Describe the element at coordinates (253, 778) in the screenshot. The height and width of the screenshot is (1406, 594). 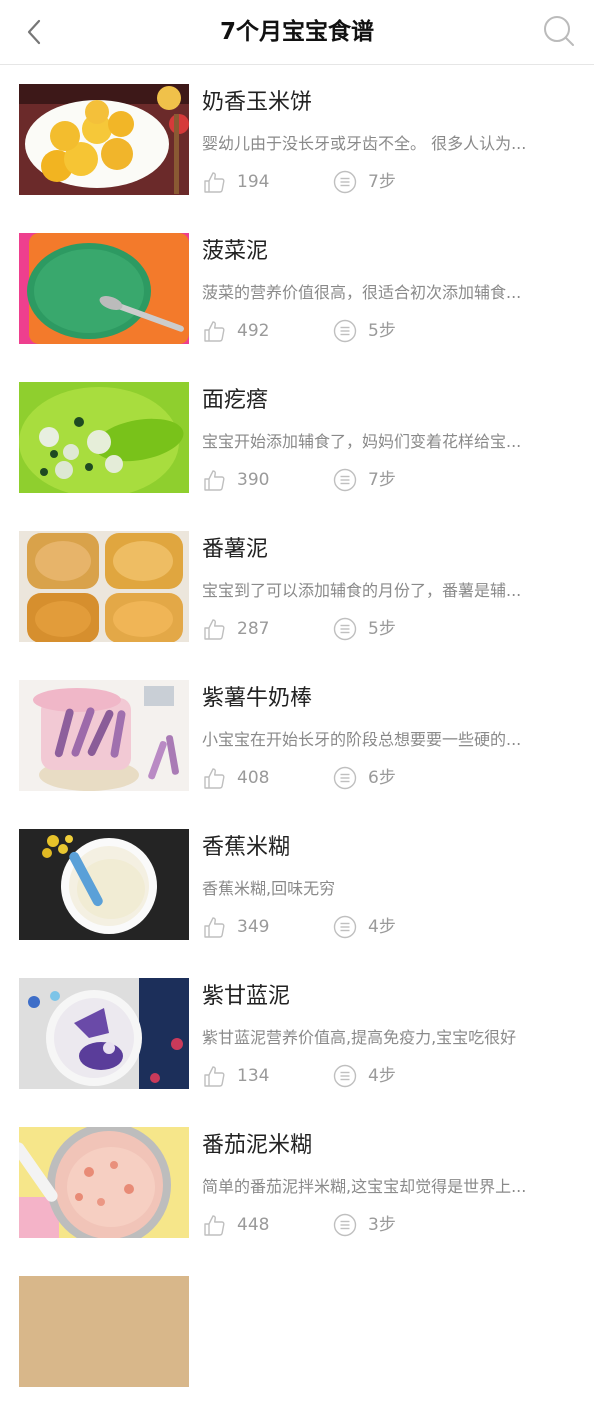
I see `like-count: 408` at that location.